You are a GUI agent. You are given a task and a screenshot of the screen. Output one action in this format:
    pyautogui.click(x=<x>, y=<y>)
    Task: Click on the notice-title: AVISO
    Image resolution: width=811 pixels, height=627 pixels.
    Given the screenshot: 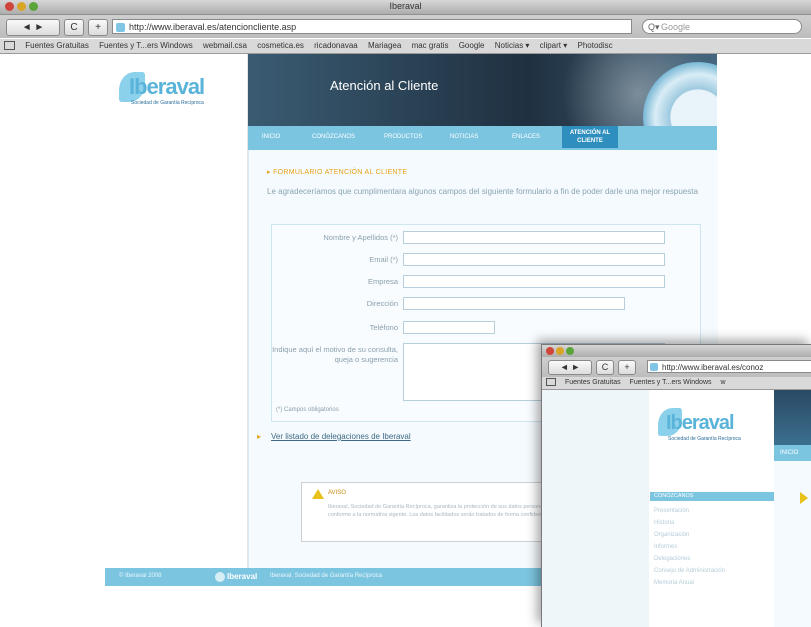 What is the action you would take?
    pyautogui.click(x=337, y=493)
    